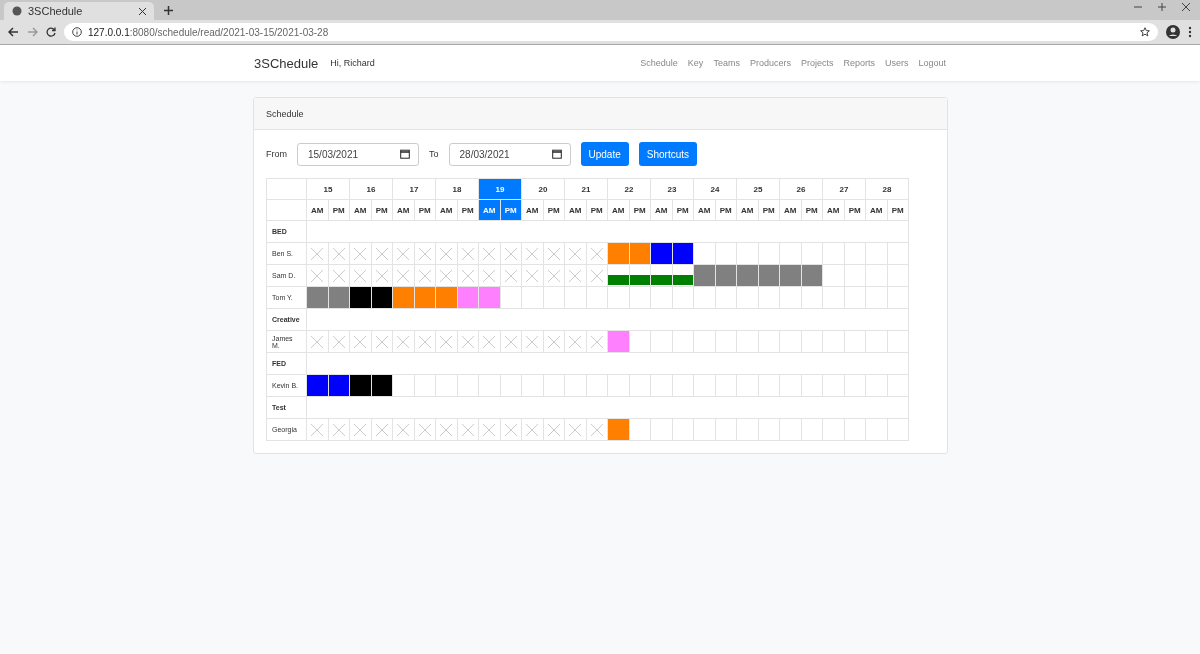 This screenshot has width=1200, height=654. What do you see at coordinates (817, 63) in the screenshot?
I see `nav-link: Projects` at bounding box center [817, 63].